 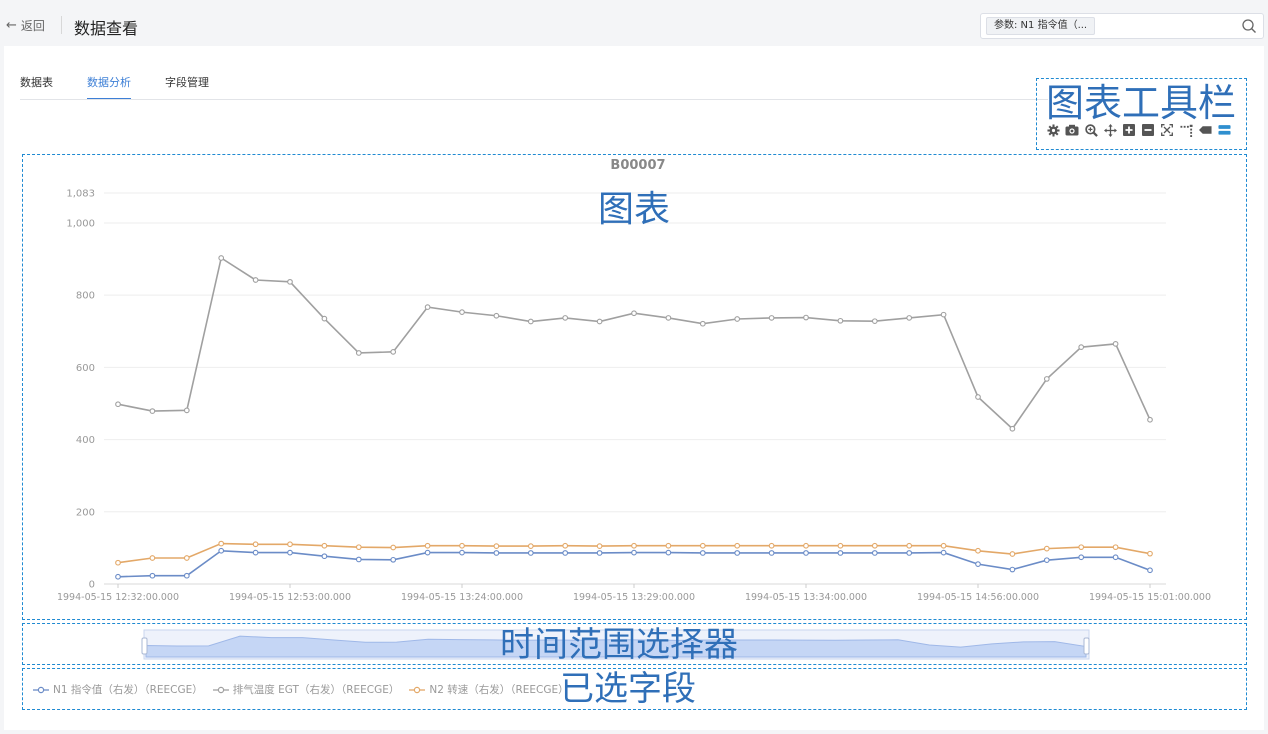 I want to click on x-tick-label: 1994-05-15 12:32:00.000, so click(x=118, y=597).